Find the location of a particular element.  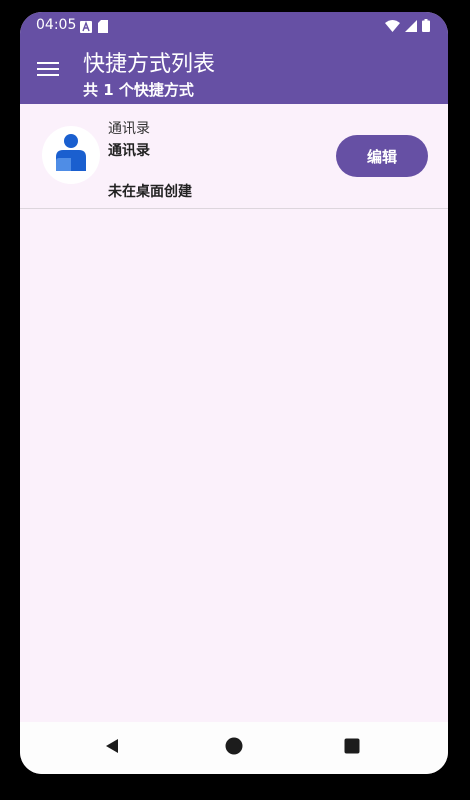

shortcut-label: 通讯录 is located at coordinates (129, 151).